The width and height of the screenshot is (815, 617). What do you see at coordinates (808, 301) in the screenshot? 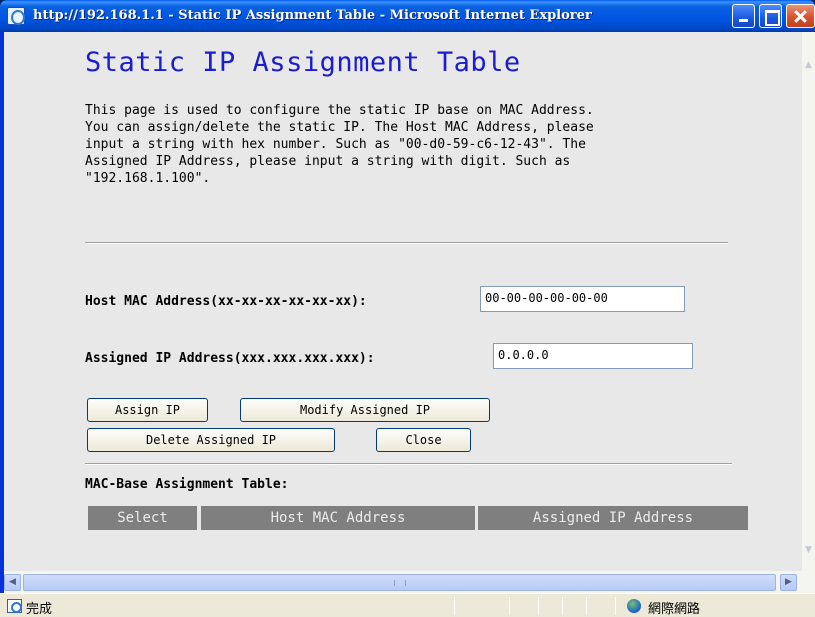
I see `vertical-scrollbar: ▲ ▼` at bounding box center [808, 301].